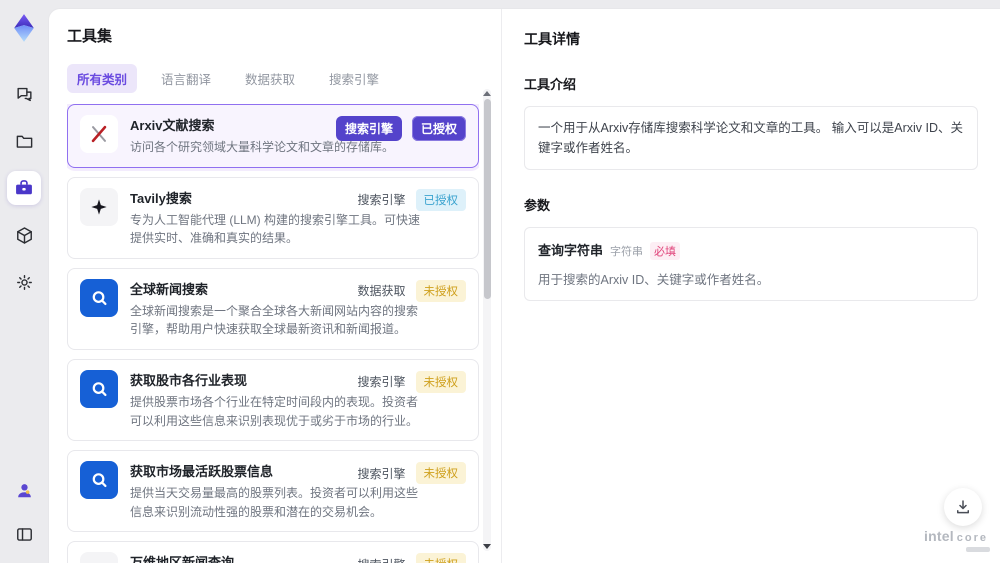  I want to click on gear-icon, so click(24, 282).